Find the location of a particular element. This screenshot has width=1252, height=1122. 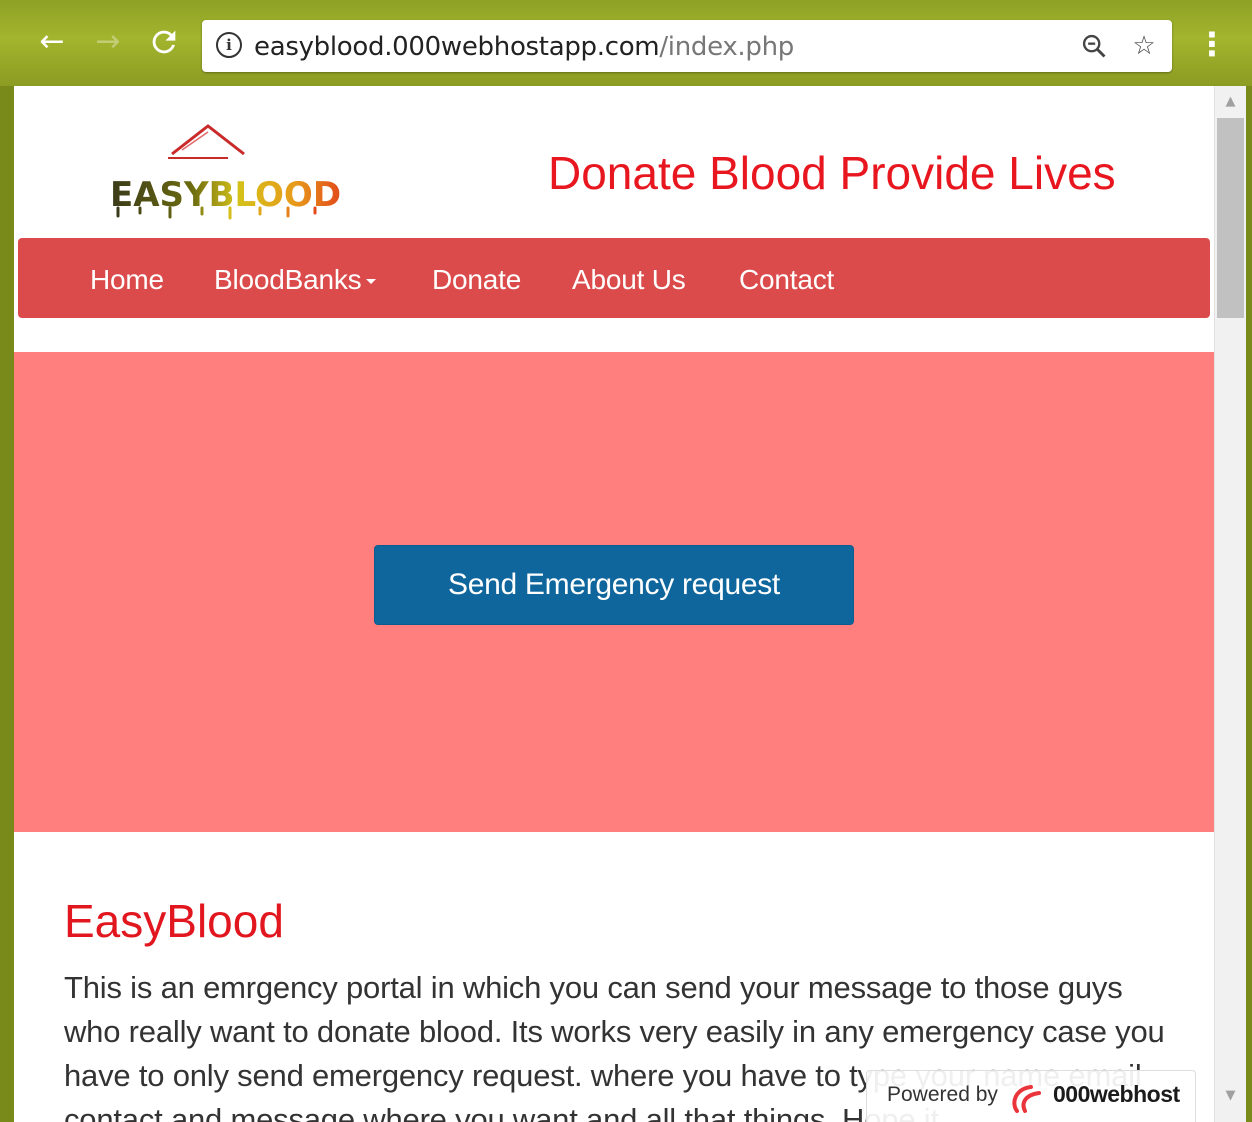

send-emergency-request-button: Send Emergency request is located at coordinates (614, 585).